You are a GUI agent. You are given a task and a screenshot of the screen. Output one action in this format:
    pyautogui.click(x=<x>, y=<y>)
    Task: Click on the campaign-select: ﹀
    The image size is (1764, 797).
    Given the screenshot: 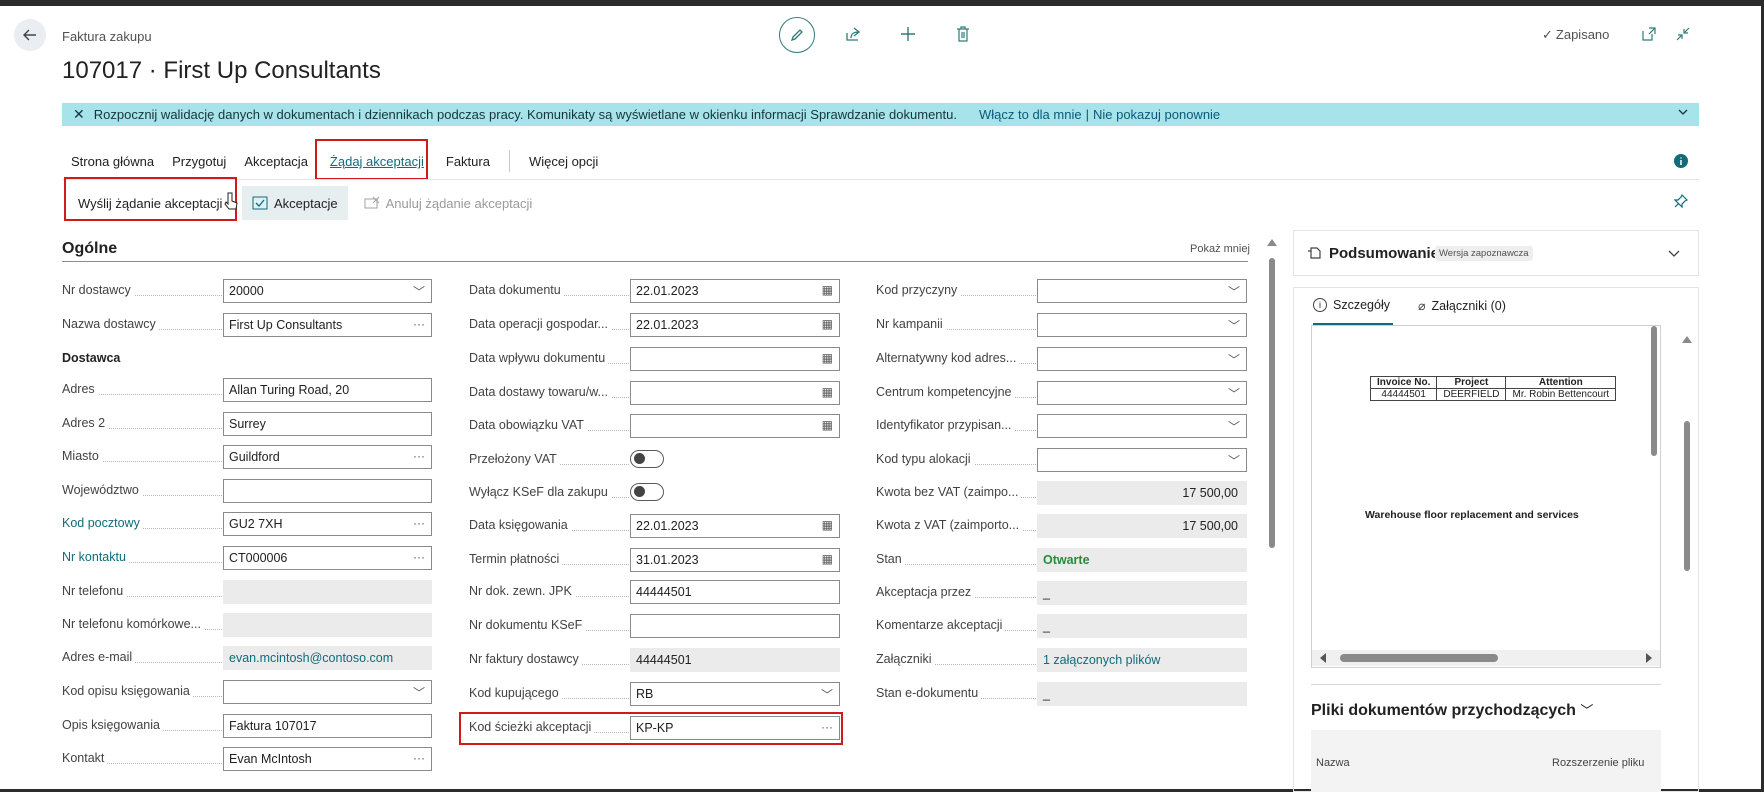 What is the action you would take?
    pyautogui.click(x=1142, y=325)
    